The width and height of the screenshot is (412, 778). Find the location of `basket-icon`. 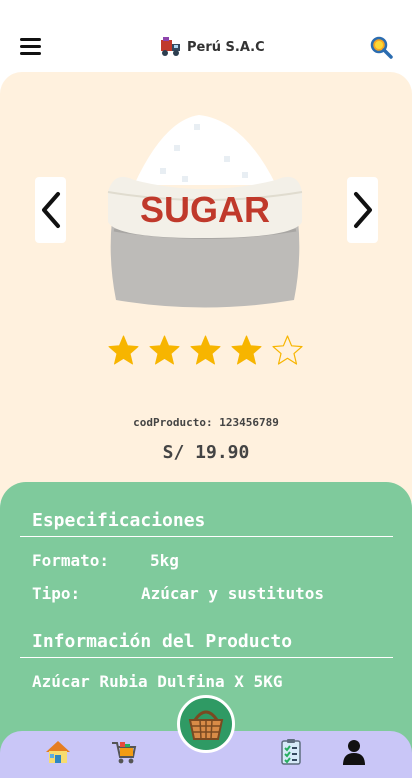

basket-icon is located at coordinates (206, 725).